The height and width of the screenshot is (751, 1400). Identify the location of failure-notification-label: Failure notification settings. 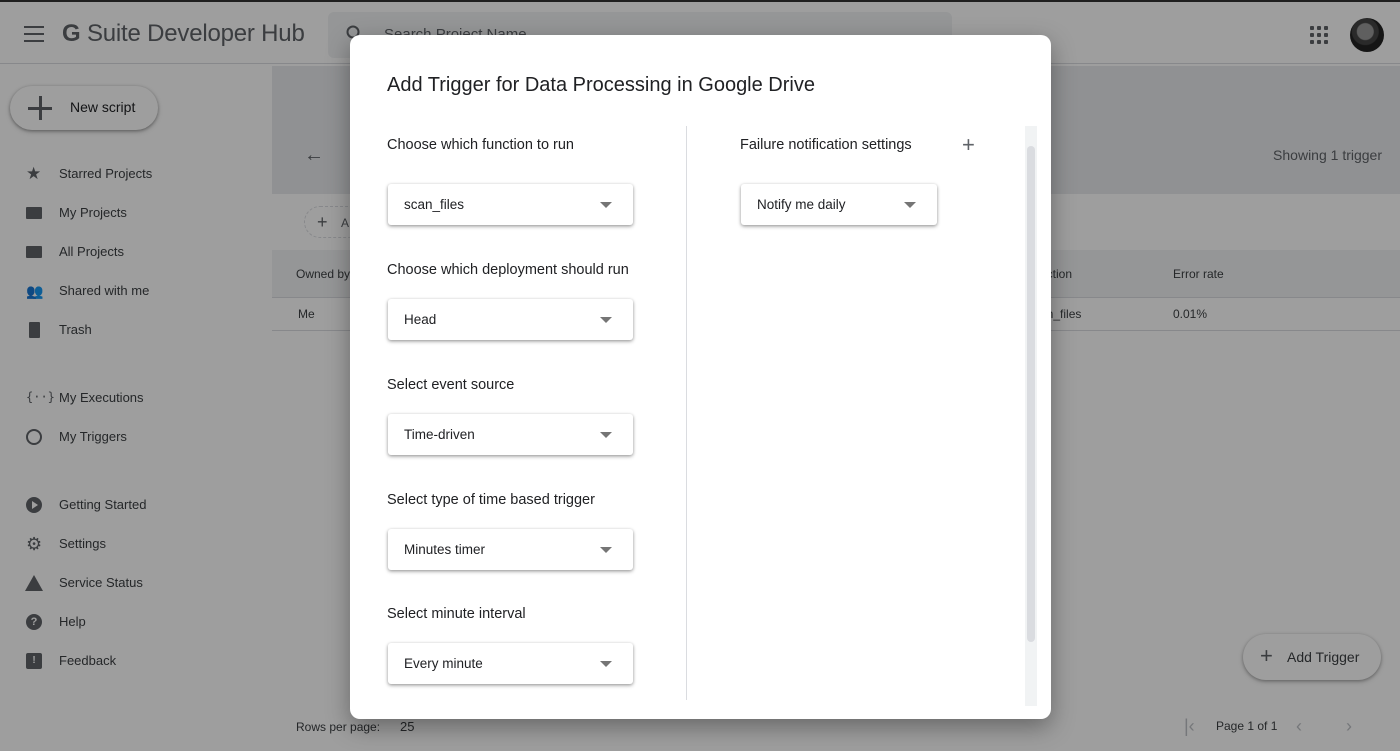
(826, 145).